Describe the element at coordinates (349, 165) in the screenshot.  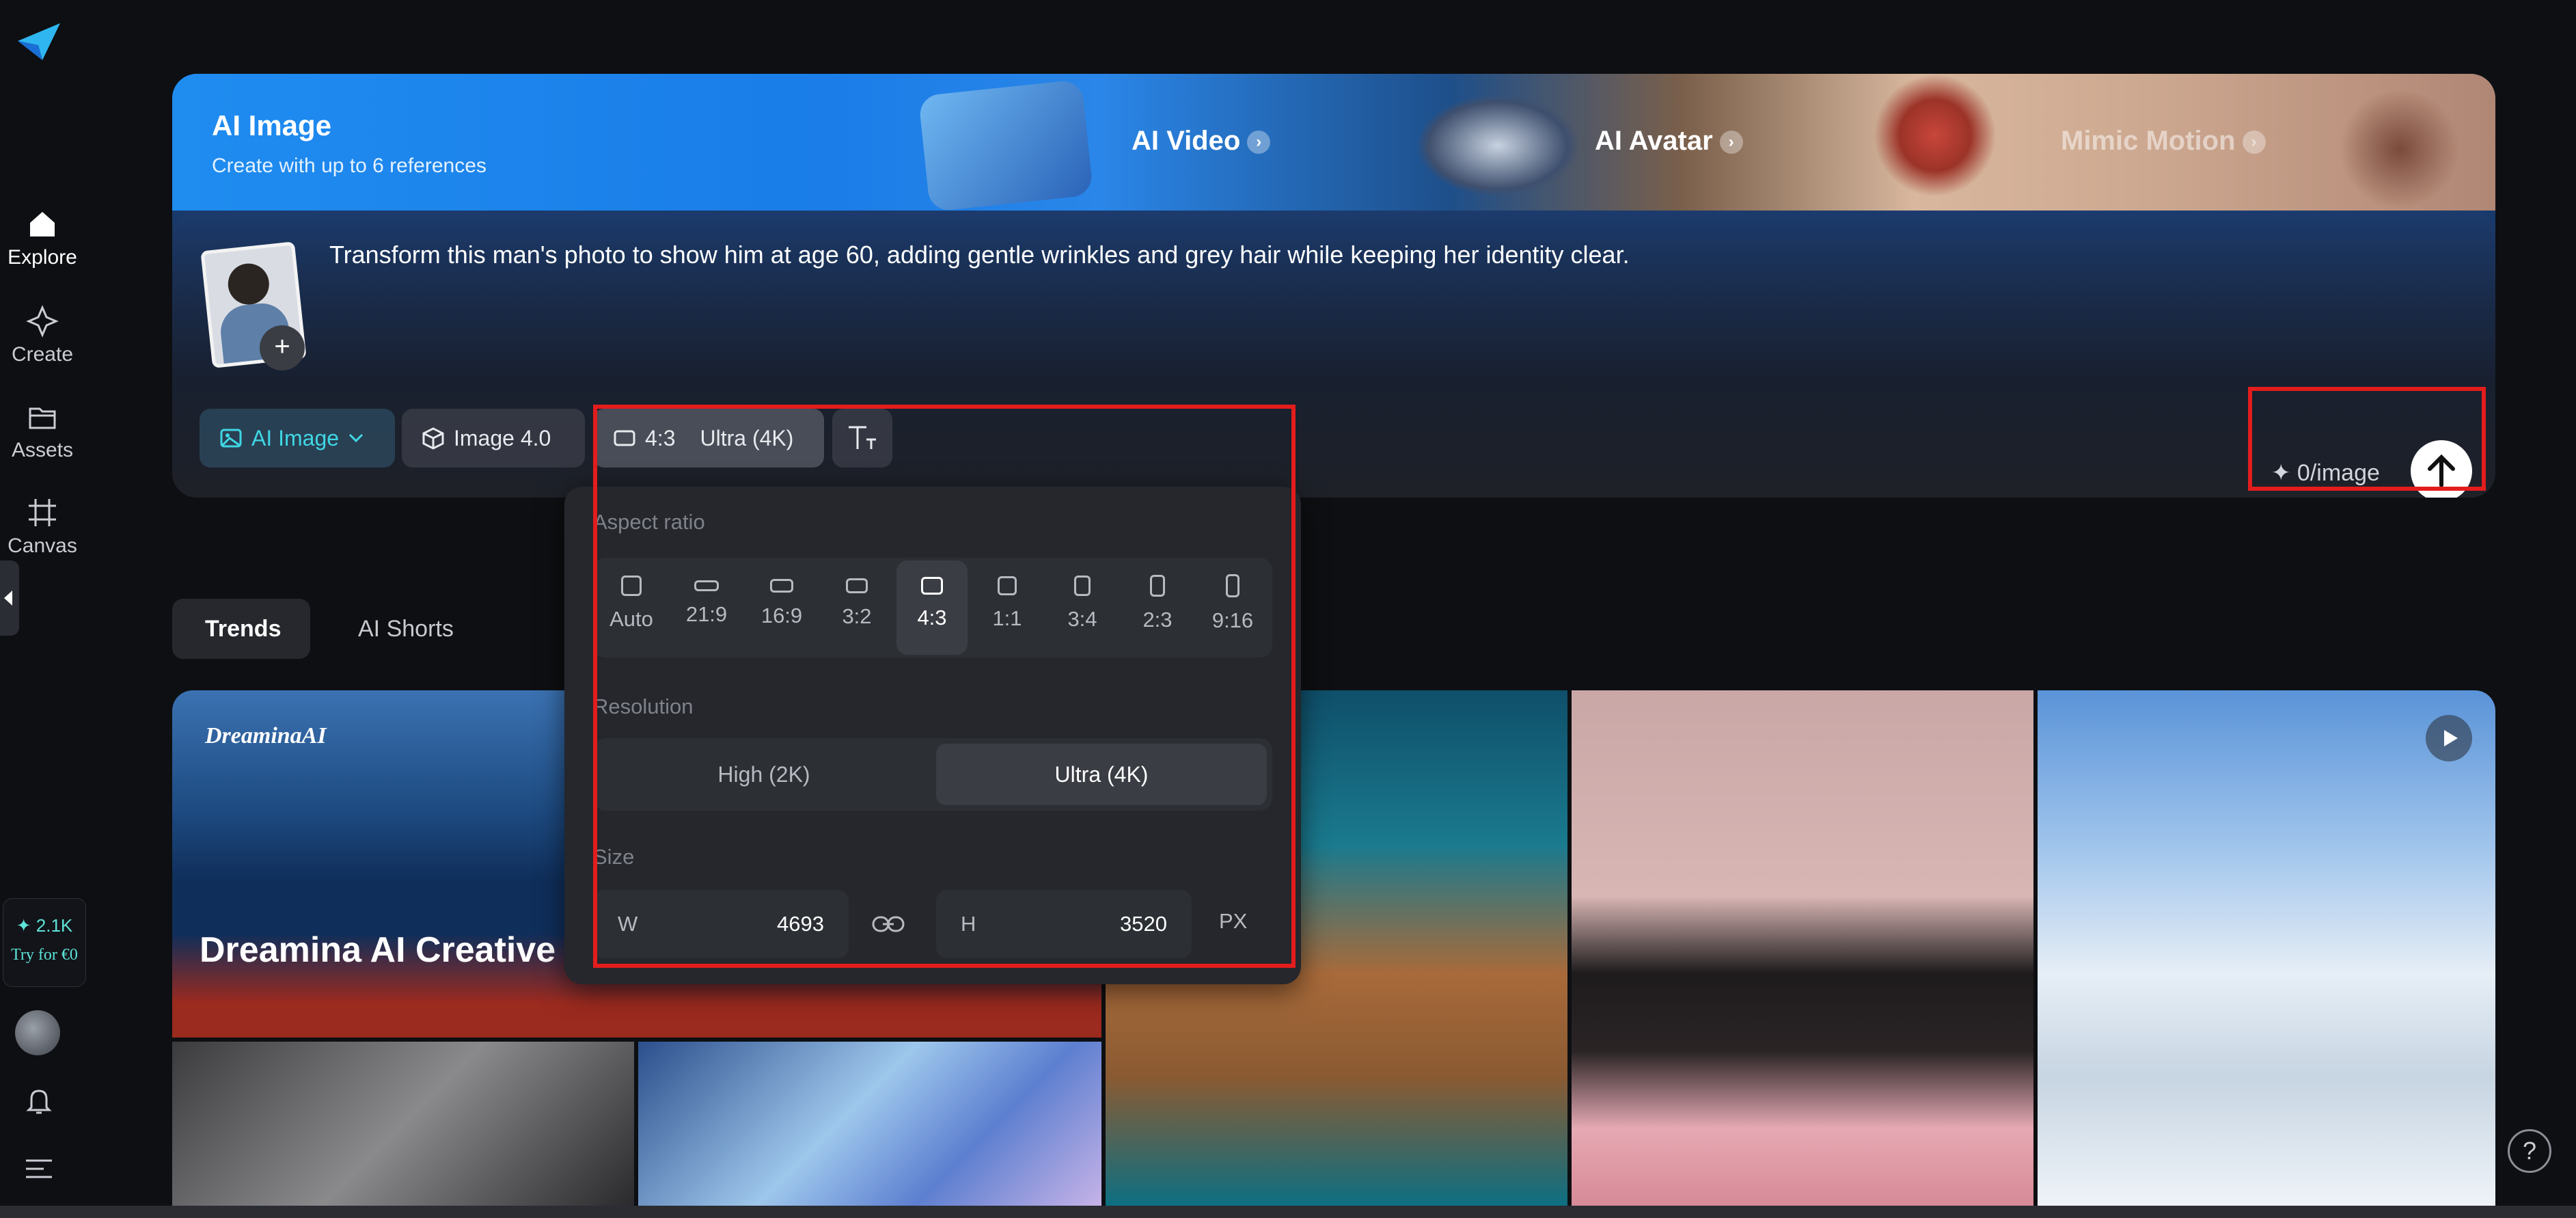
I see `banner-subtitle: Create with up to 6 references` at that location.